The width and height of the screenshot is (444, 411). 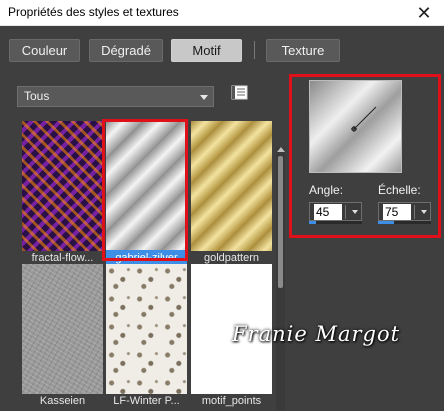 What do you see at coordinates (62, 401) in the screenshot?
I see `pattern-name: Kasseien` at bounding box center [62, 401].